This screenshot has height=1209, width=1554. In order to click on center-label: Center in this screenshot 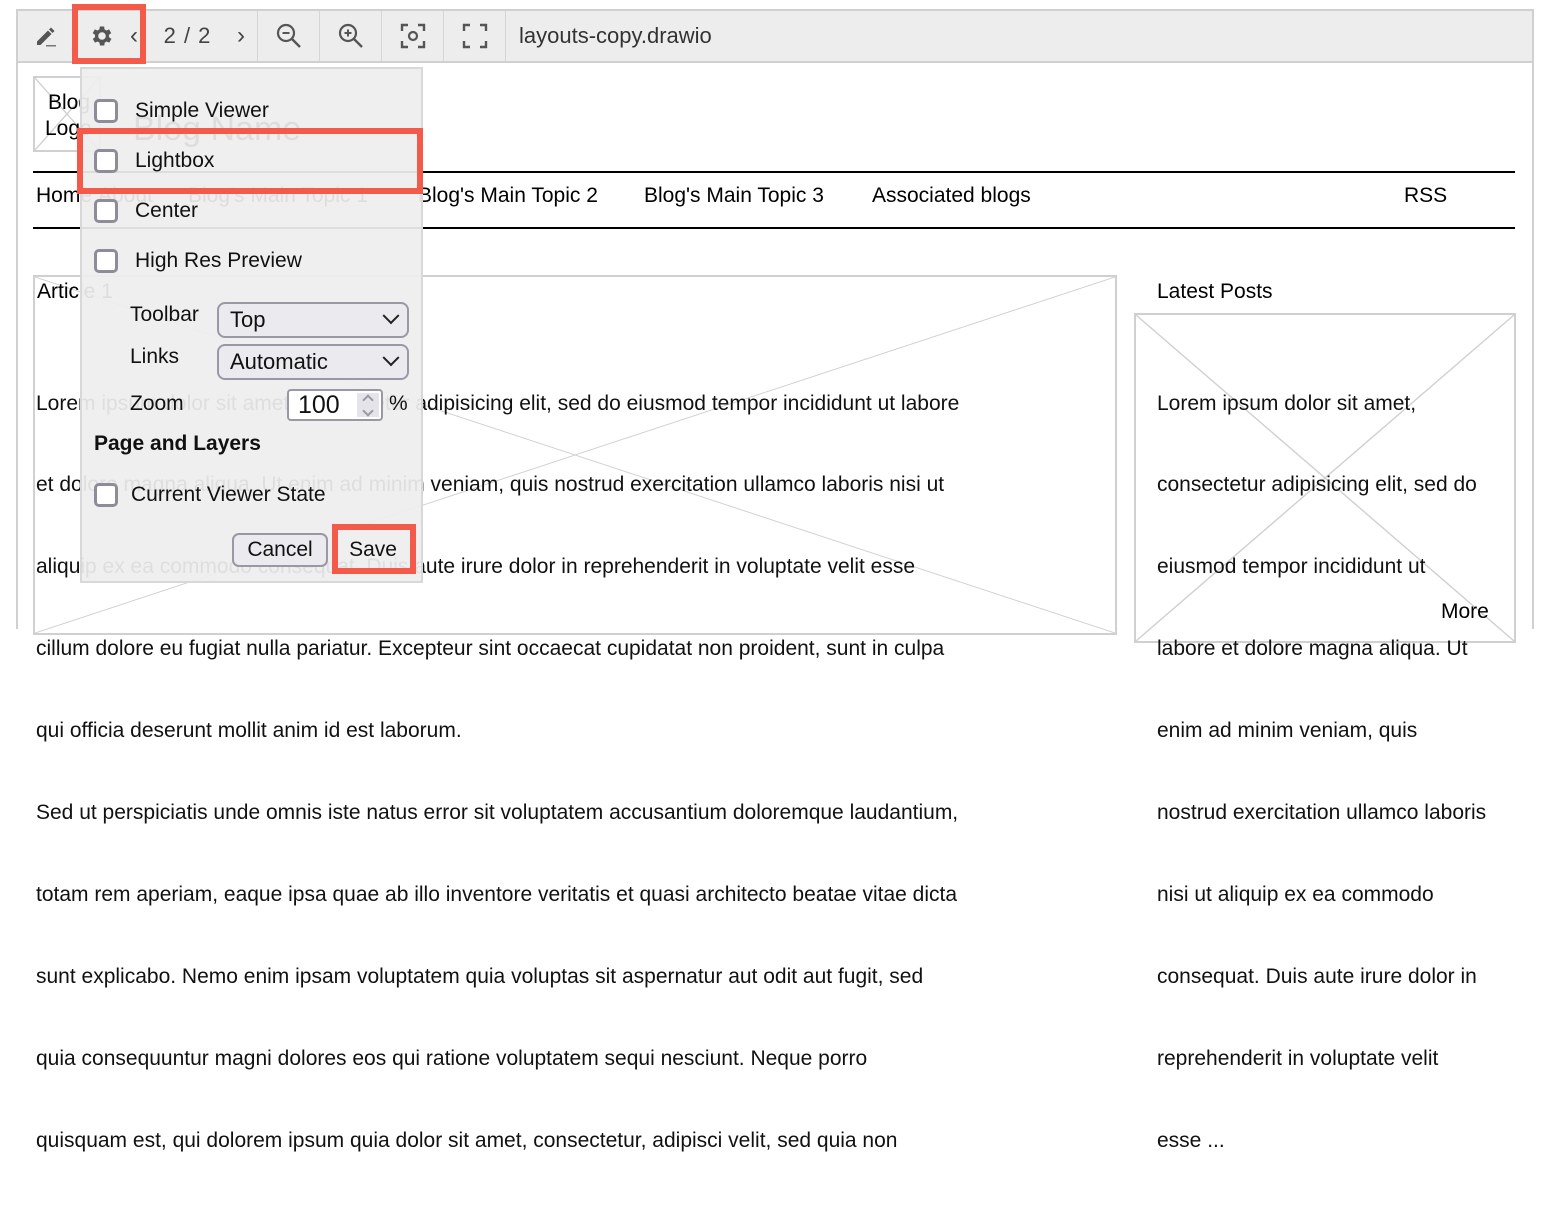, I will do `click(167, 210)`.